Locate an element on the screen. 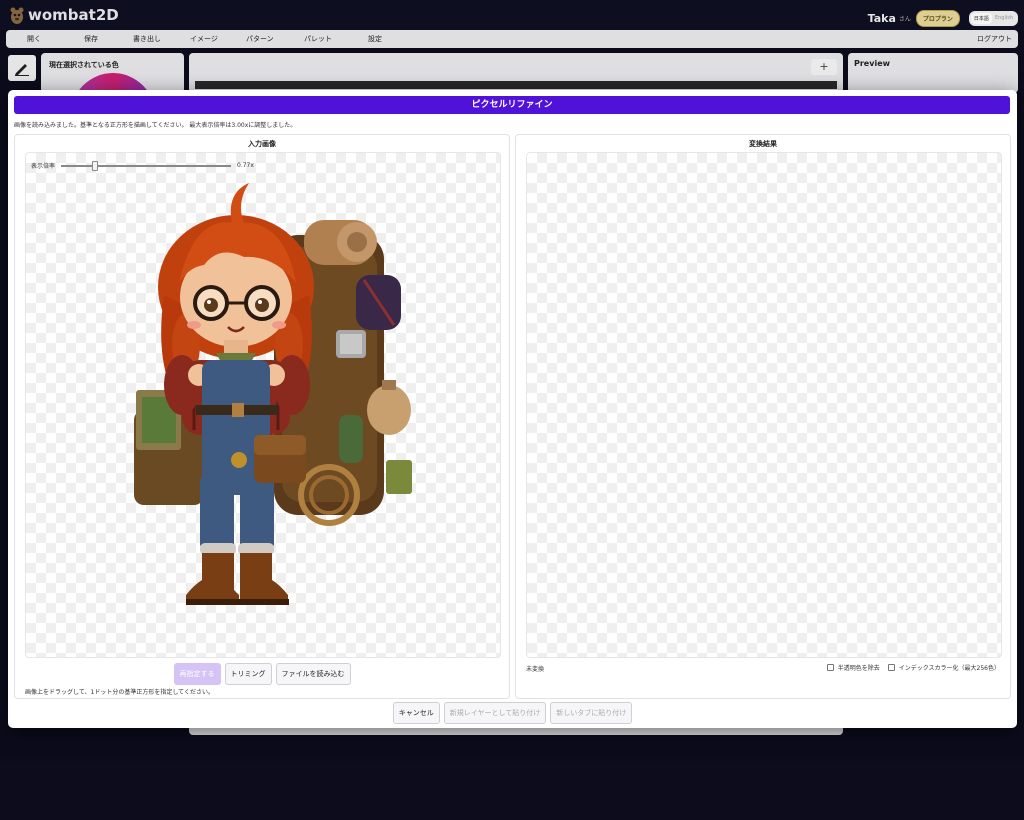 The width and height of the screenshot is (1024, 820). index-color-checkbox is located at coordinates (891, 667).